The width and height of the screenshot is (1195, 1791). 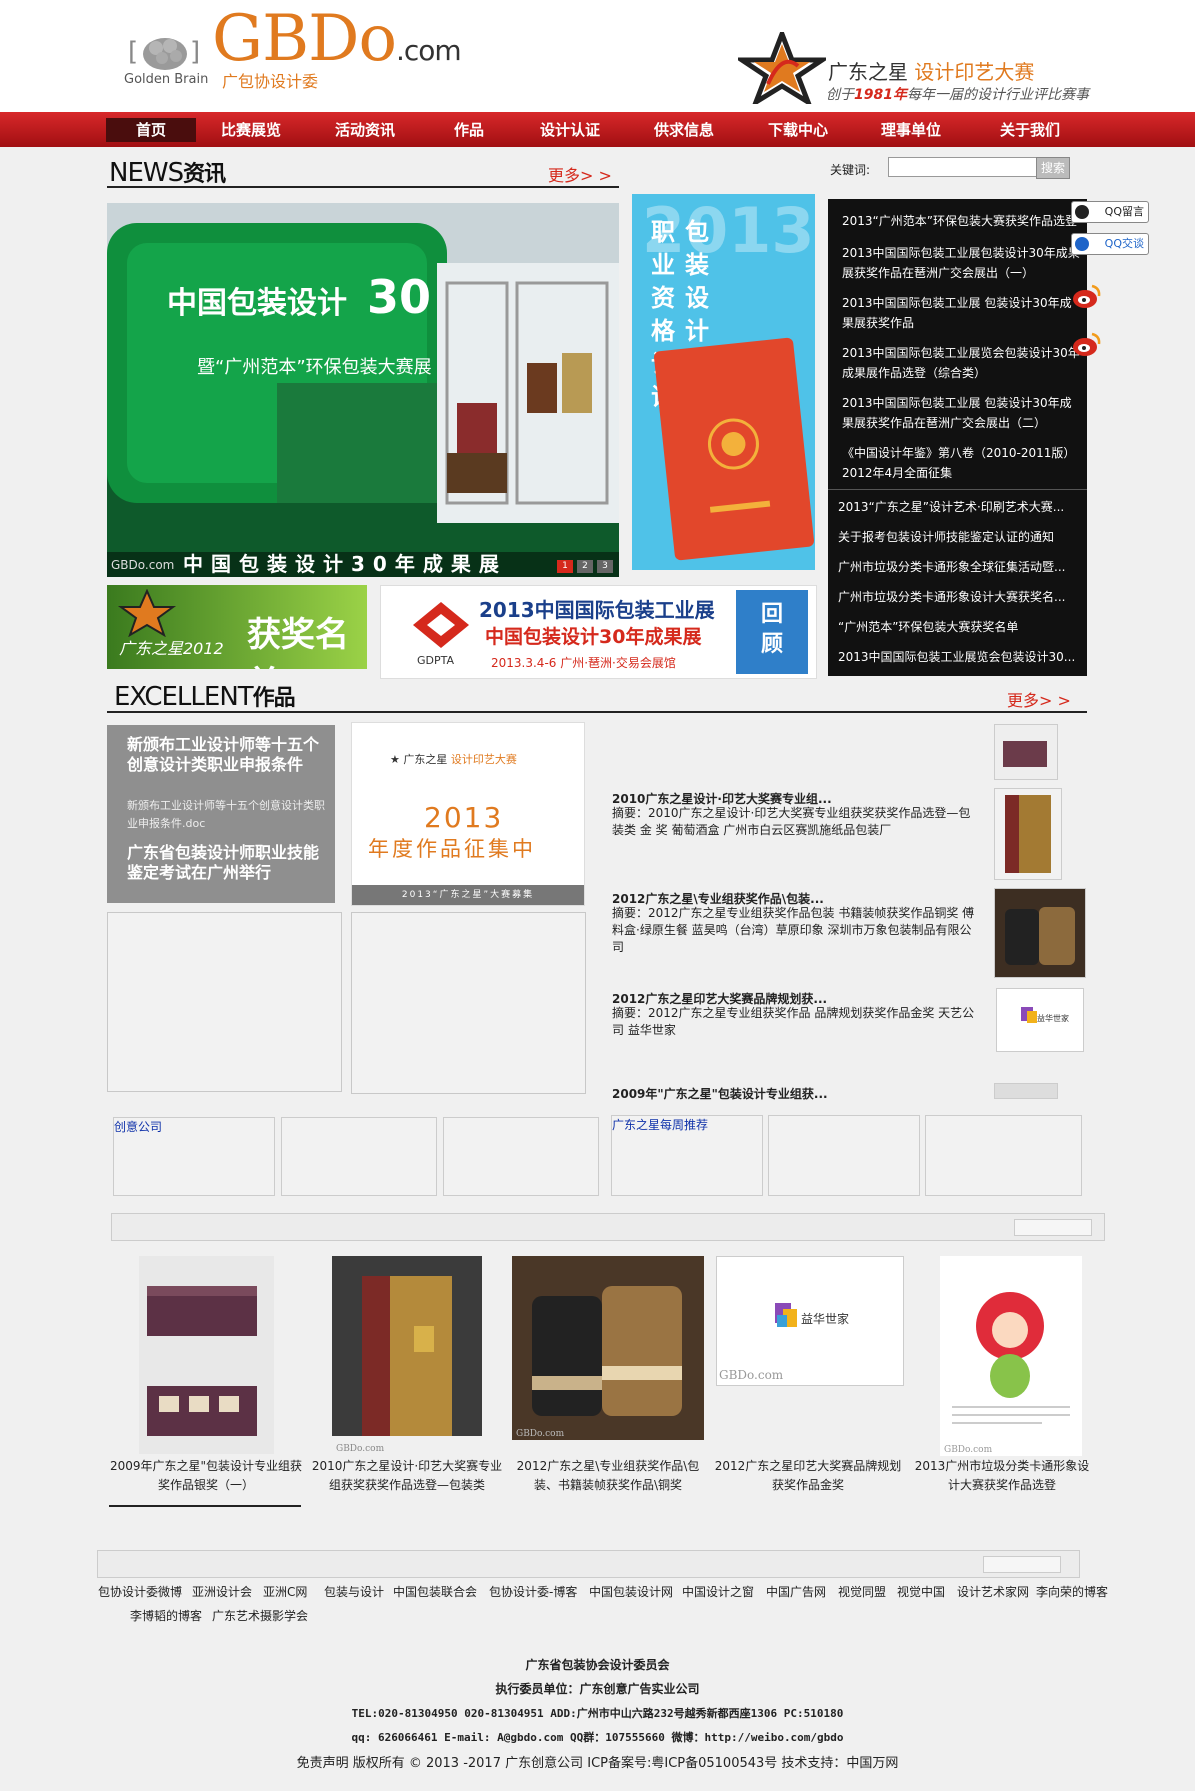 What do you see at coordinates (365, 130) in the screenshot?
I see `nav-events: 活动资讯` at bounding box center [365, 130].